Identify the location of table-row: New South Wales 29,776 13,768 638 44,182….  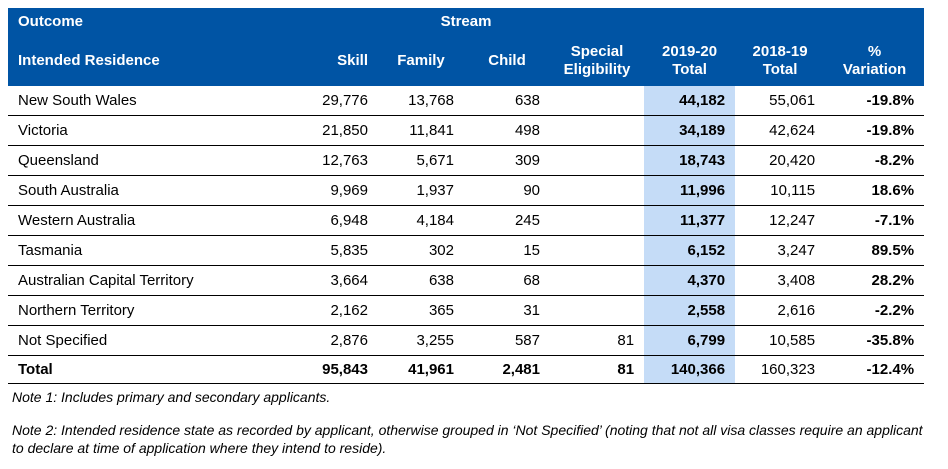
(466, 101).